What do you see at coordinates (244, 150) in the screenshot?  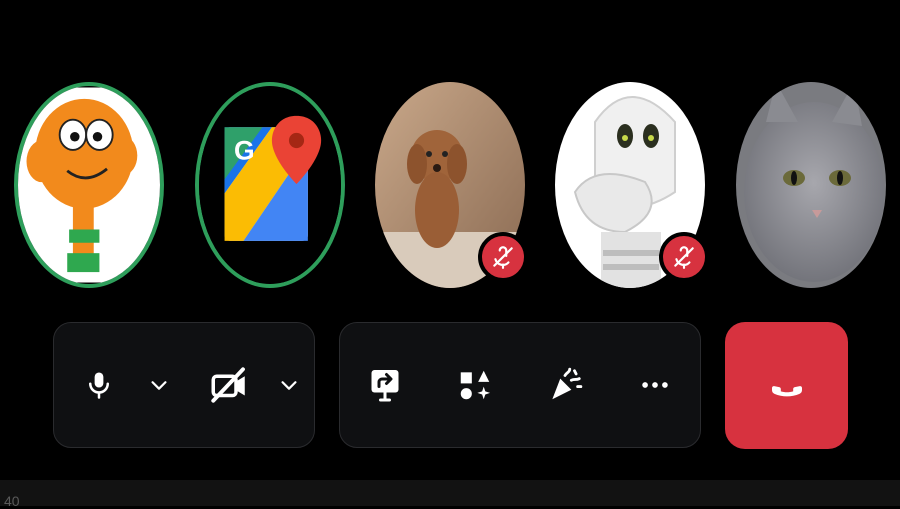 I see `svg-text: G` at bounding box center [244, 150].